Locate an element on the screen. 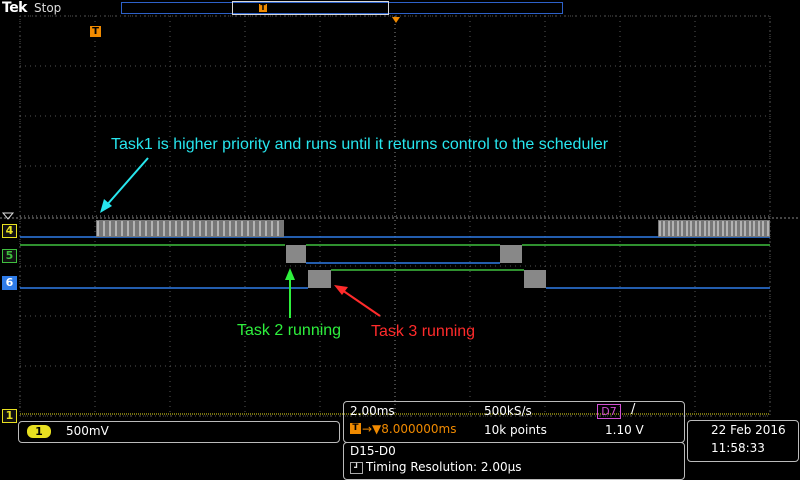  trigger-position: →▼8.000000ms is located at coordinates (409, 429).